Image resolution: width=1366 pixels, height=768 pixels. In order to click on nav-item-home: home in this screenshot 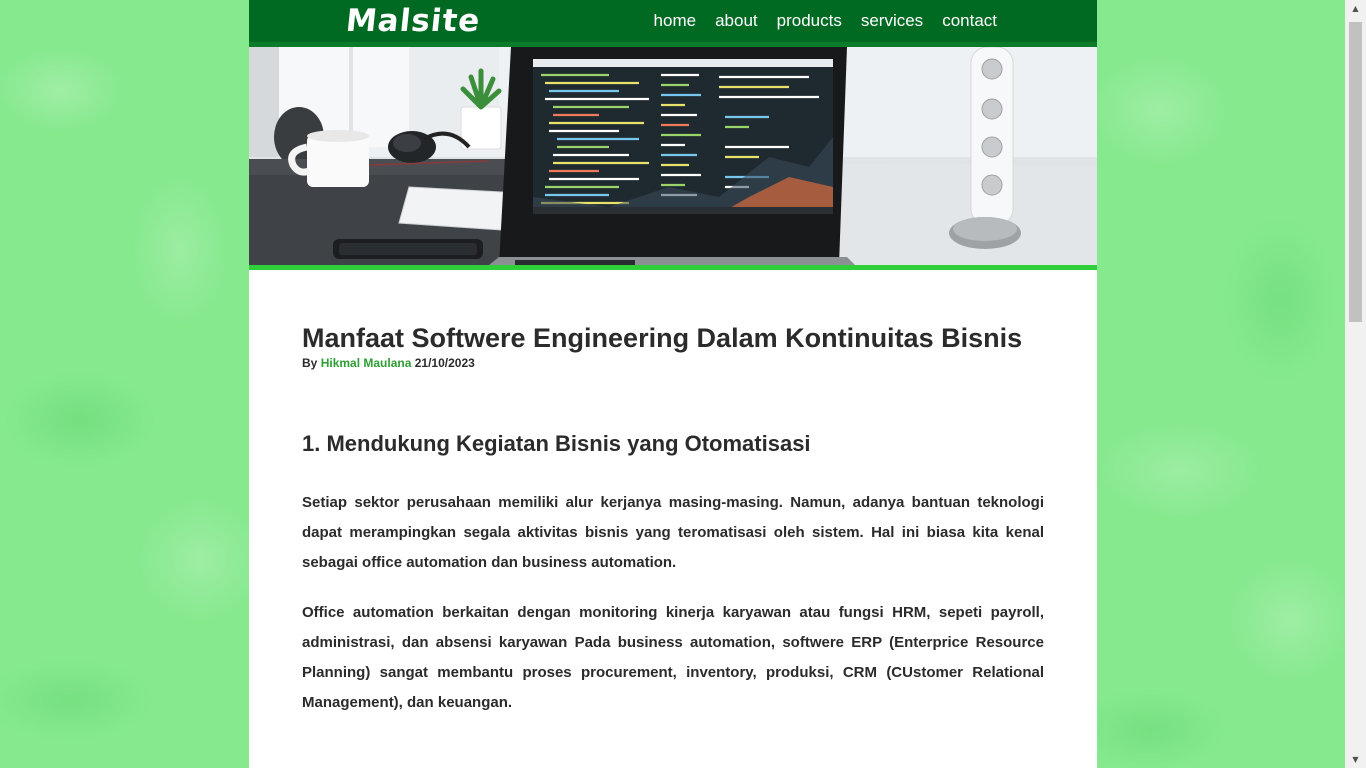, I will do `click(675, 21)`.